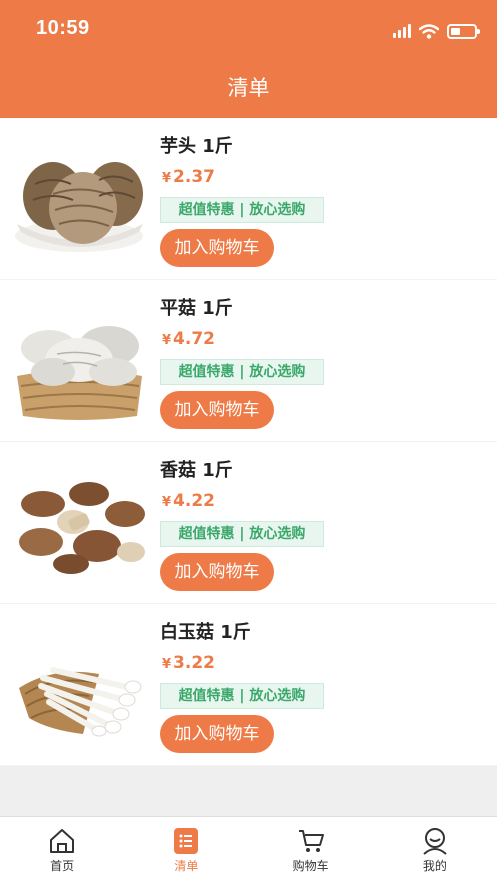 The width and height of the screenshot is (497, 883). I want to click on list-icon, so click(186, 841).